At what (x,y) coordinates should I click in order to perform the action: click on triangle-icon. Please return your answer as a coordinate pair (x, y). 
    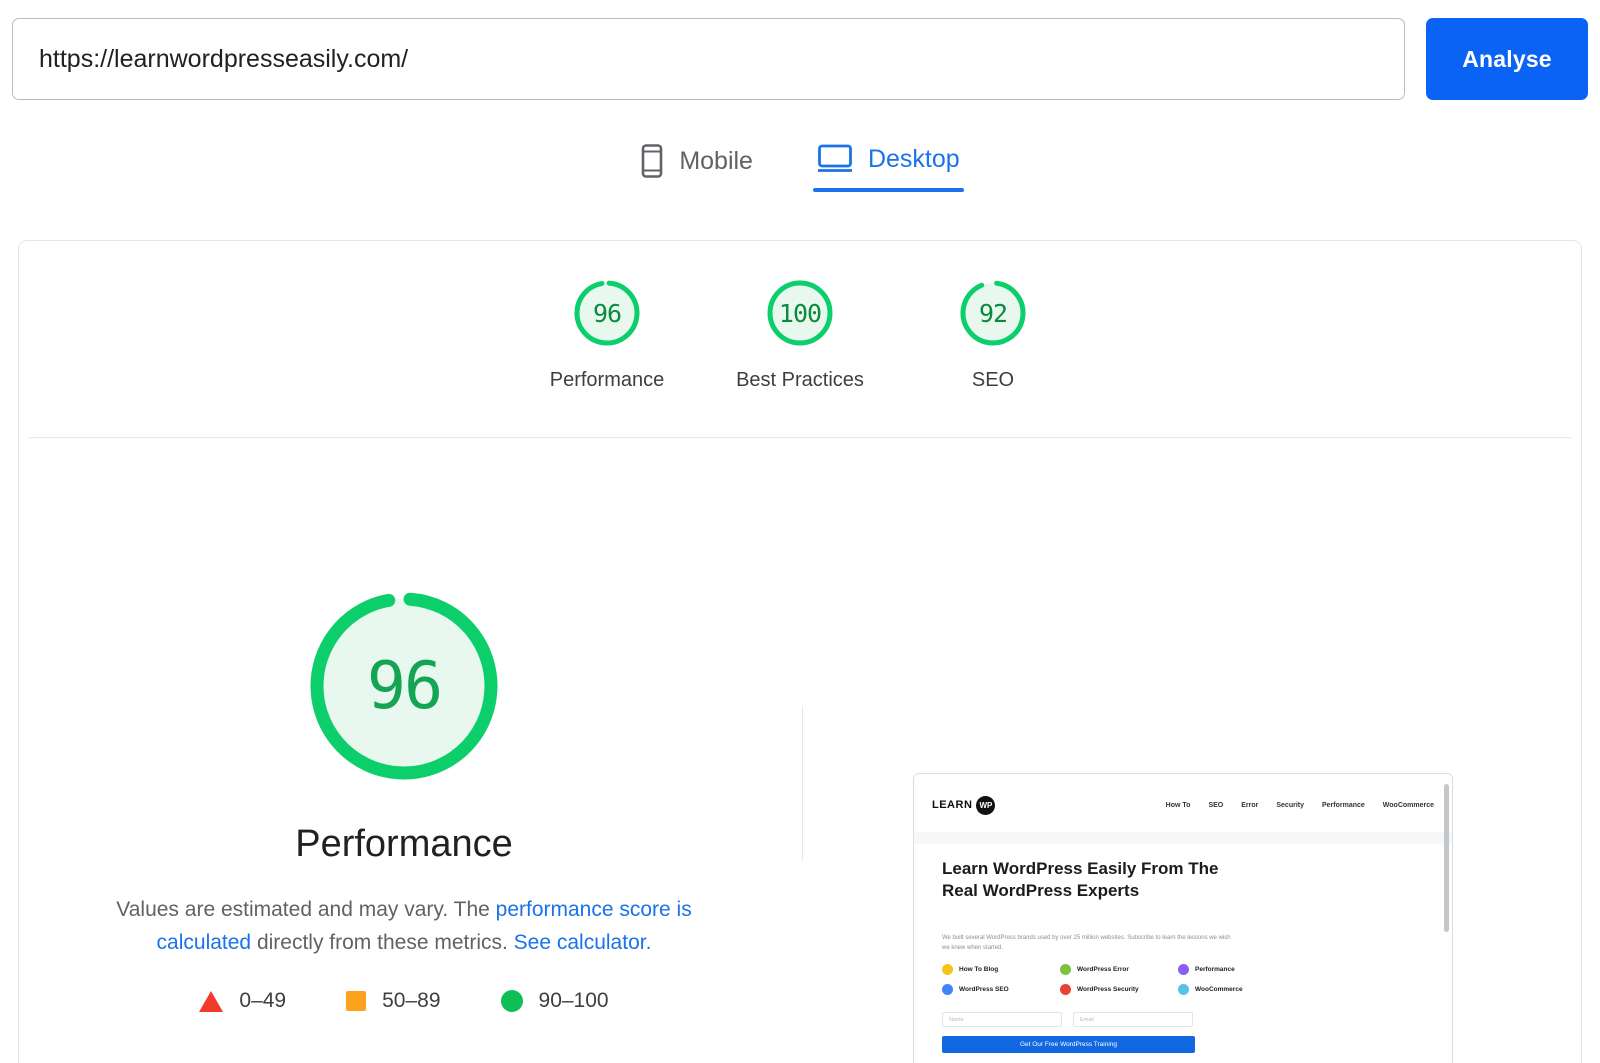
    Looking at the image, I should click on (211, 1001).